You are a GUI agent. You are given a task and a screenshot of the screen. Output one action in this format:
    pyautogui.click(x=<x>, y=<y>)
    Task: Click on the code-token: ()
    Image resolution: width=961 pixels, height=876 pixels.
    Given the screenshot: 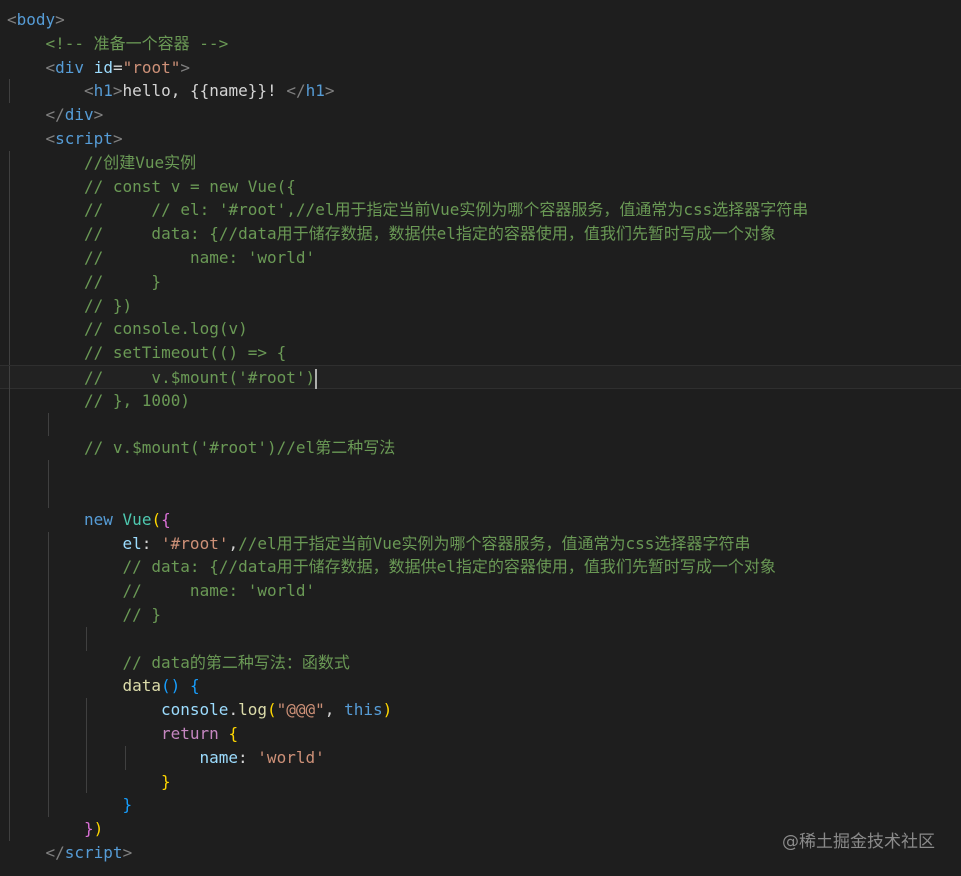 What is the action you would take?
    pyautogui.click(x=171, y=686)
    